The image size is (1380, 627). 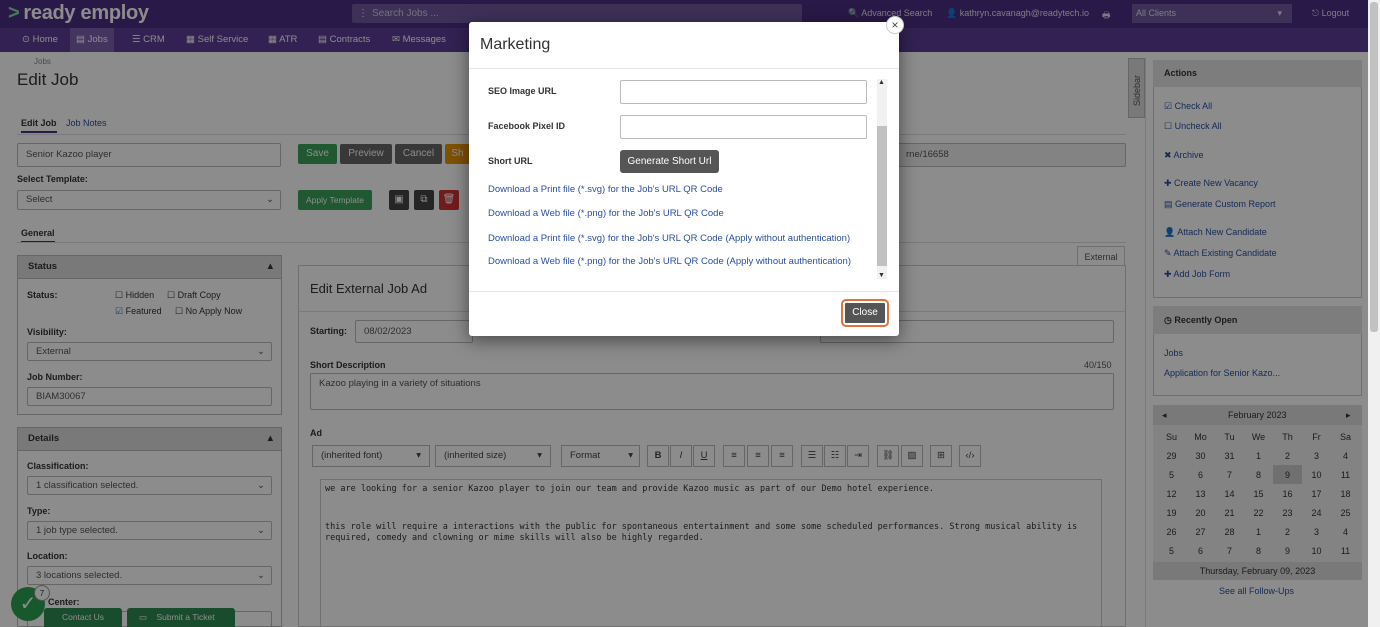 What do you see at coordinates (895, 25) in the screenshot?
I see `close-icon: ×` at bounding box center [895, 25].